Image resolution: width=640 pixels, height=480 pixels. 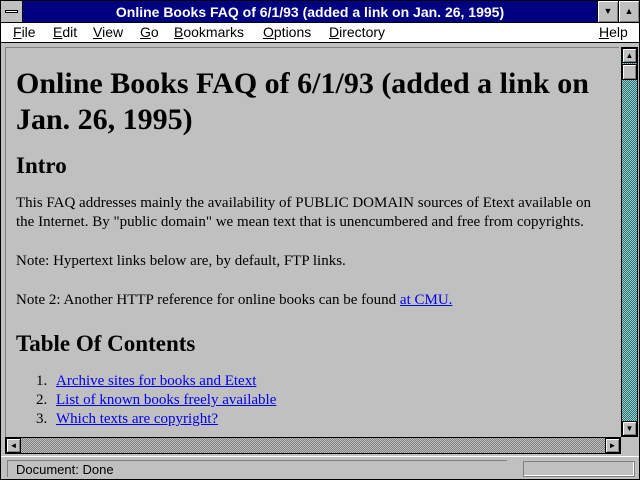 What do you see at coordinates (629, 242) in the screenshot?
I see `vertical-scrollbar: ▲ ▼` at bounding box center [629, 242].